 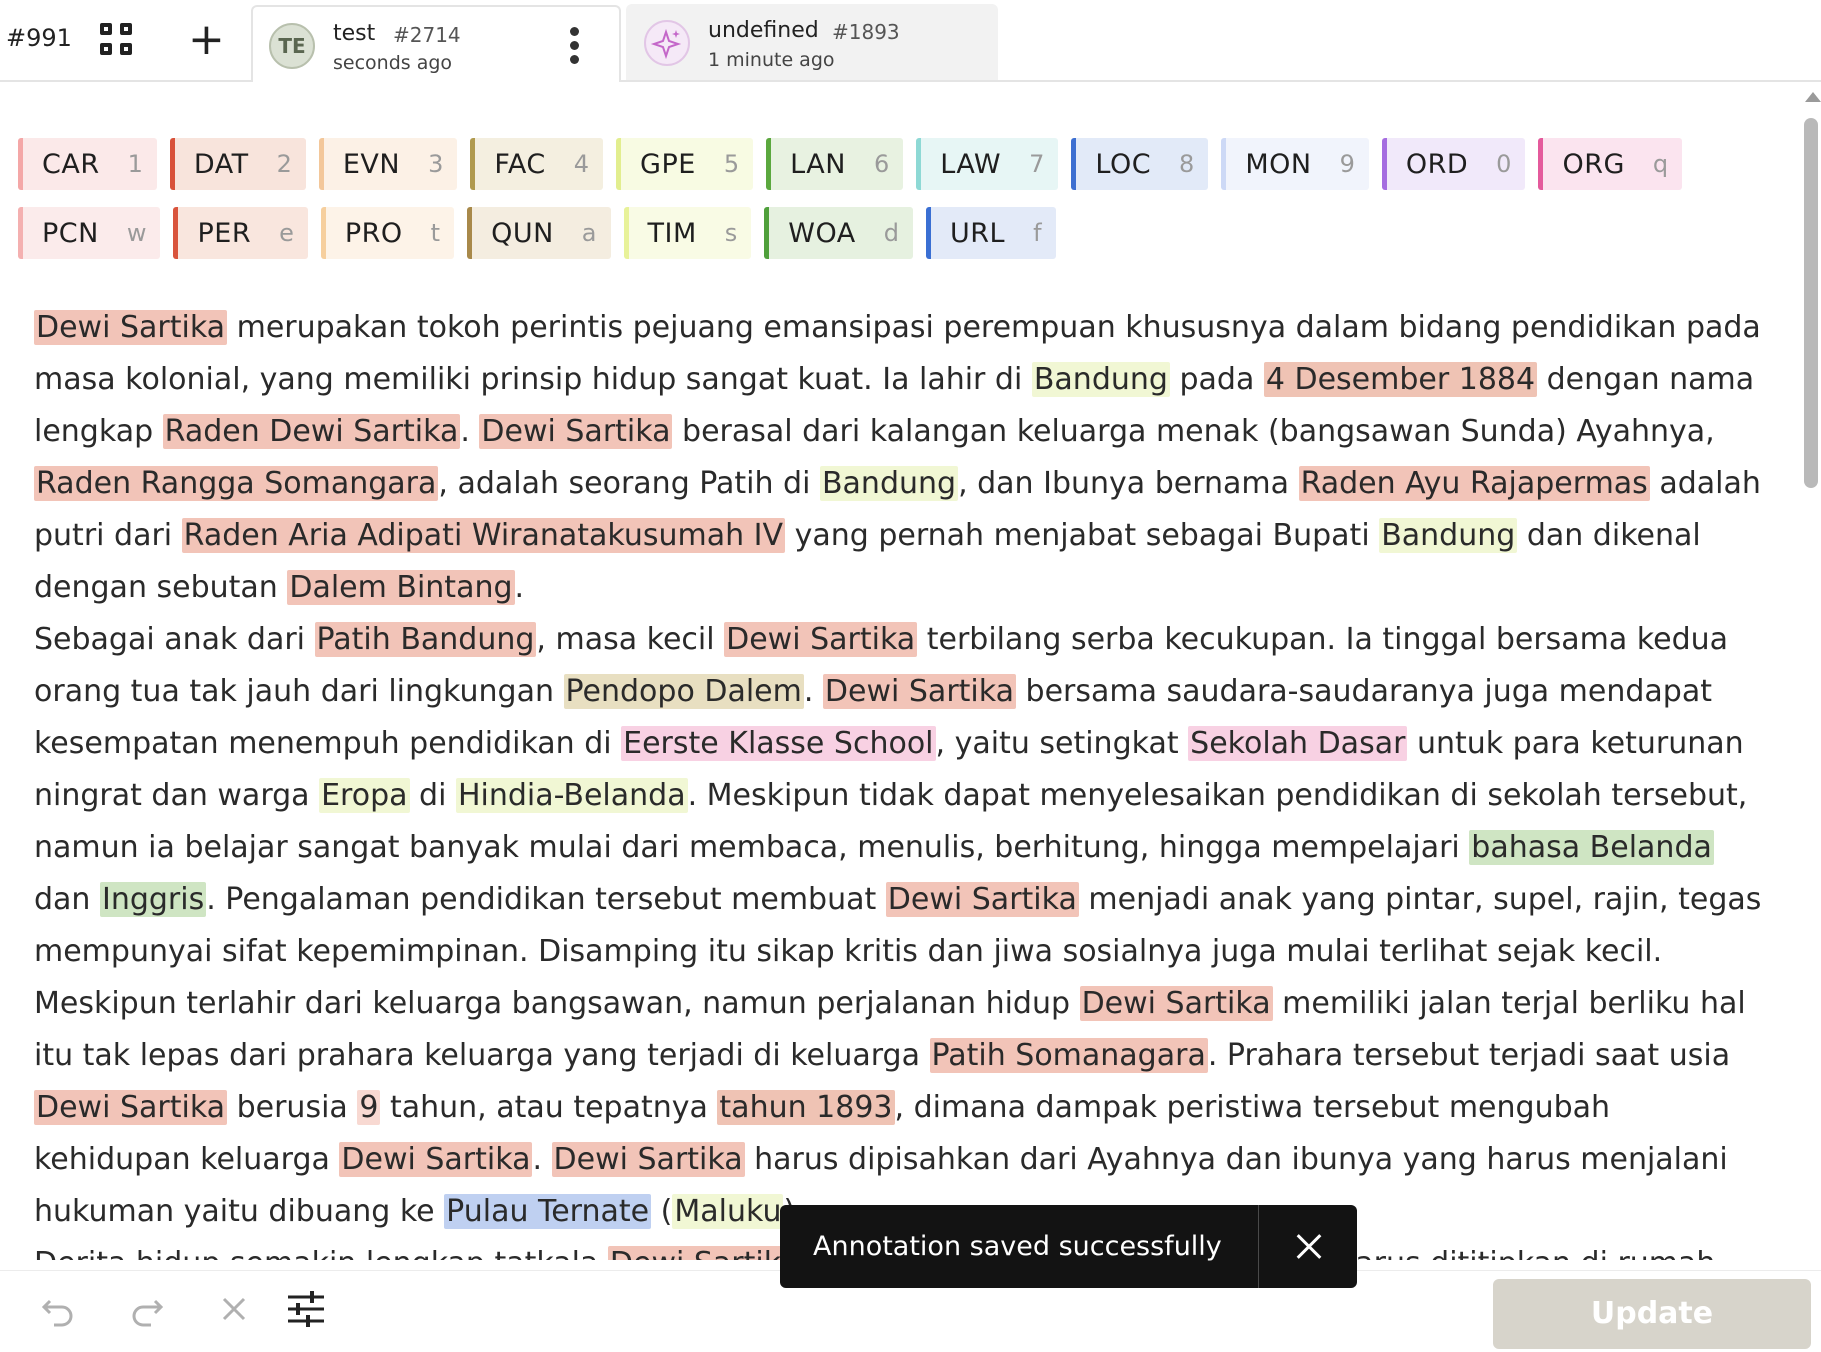 I want to click on label-name: URL, so click(x=977, y=233).